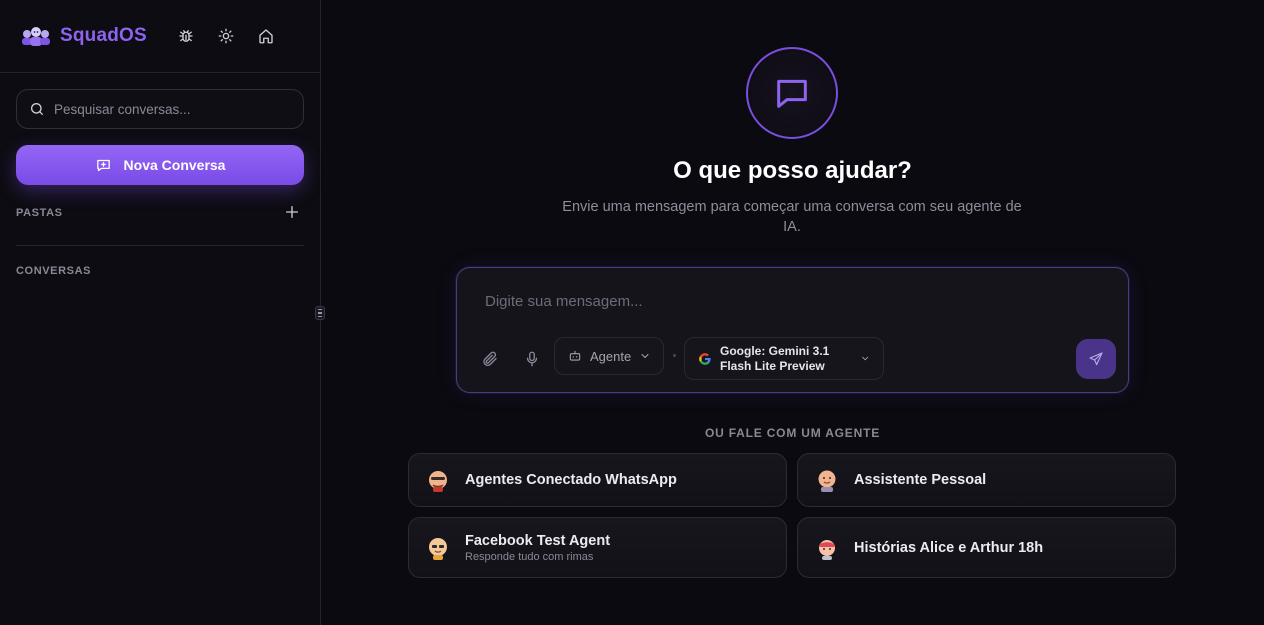 This screenshot has width=1264, height=625. I want to click on agent-name: Agentes Conectado WhatsApp, so click(571, 480).